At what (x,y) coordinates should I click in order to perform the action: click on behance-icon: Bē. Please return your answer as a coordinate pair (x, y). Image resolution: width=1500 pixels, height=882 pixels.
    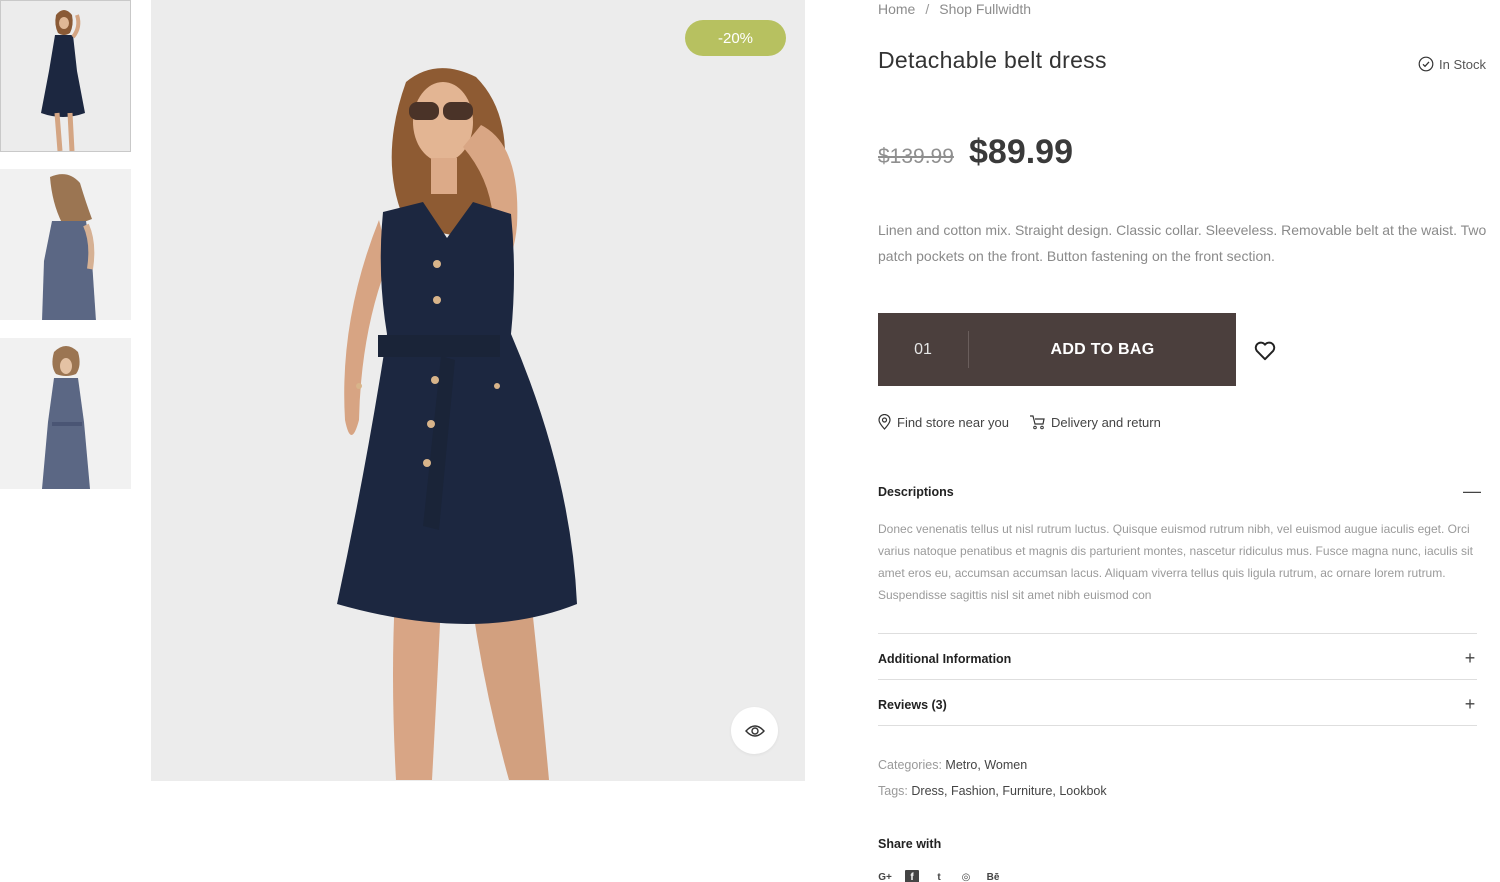
    Looking at the image, I should click on (993, 876).